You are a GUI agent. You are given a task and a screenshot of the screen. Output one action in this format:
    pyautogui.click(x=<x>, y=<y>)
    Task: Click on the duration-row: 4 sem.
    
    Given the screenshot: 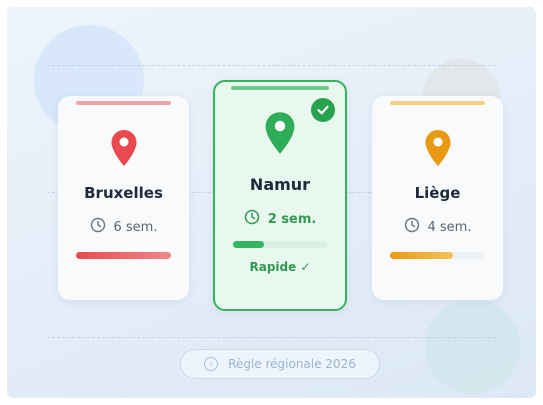 What is the action you would take?
    pyautogui.click(x=437, y=227)
    